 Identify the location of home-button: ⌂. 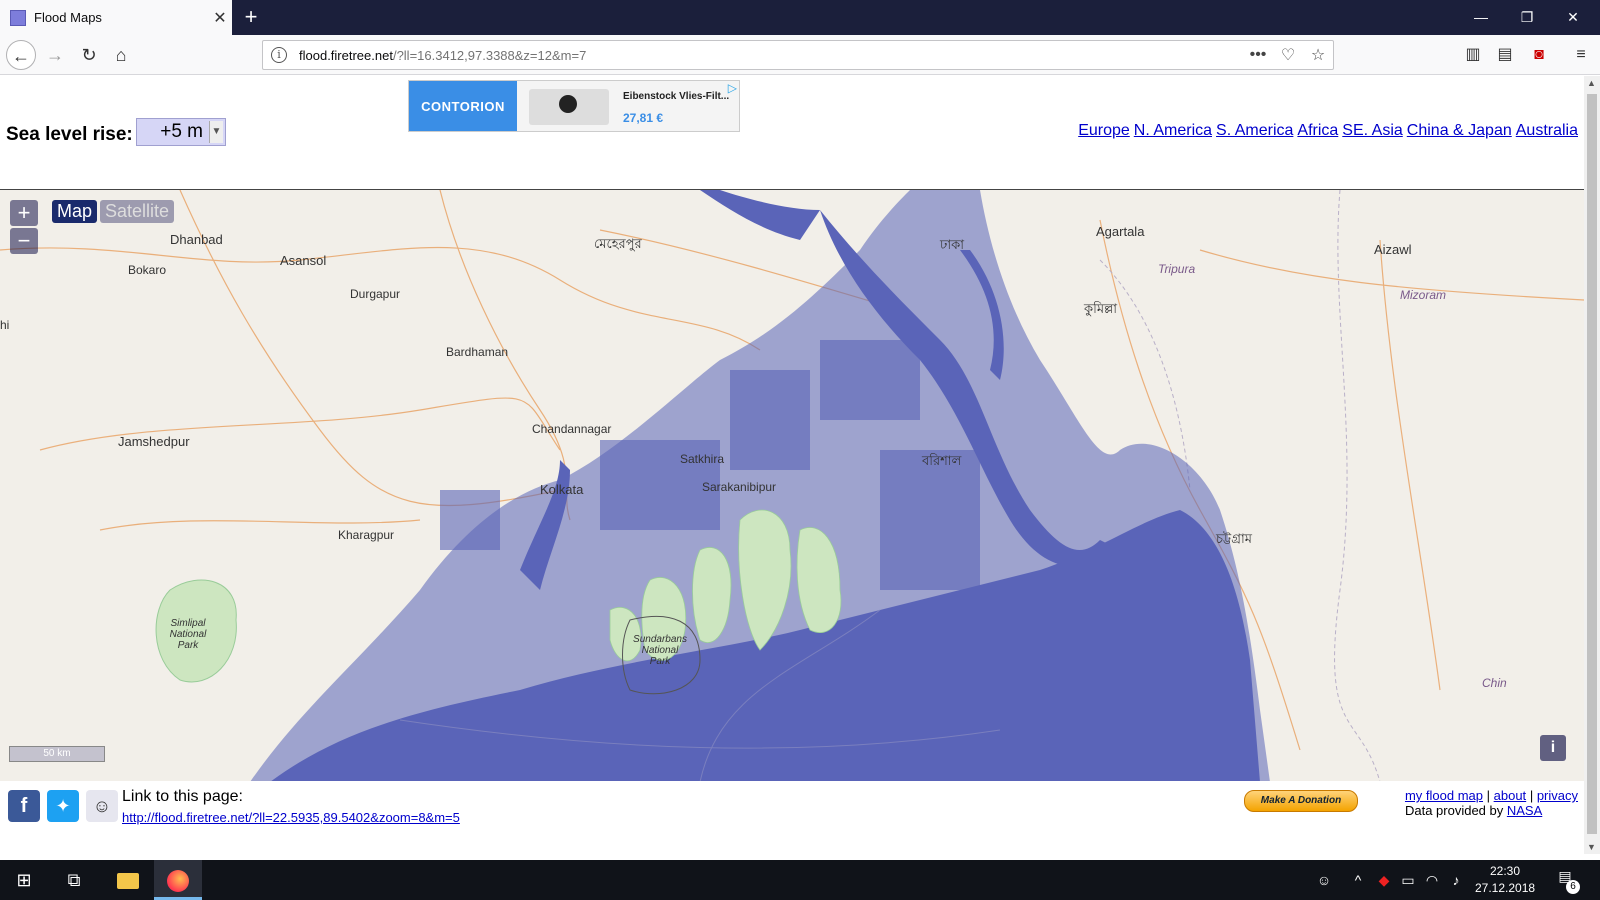
(121, 55).